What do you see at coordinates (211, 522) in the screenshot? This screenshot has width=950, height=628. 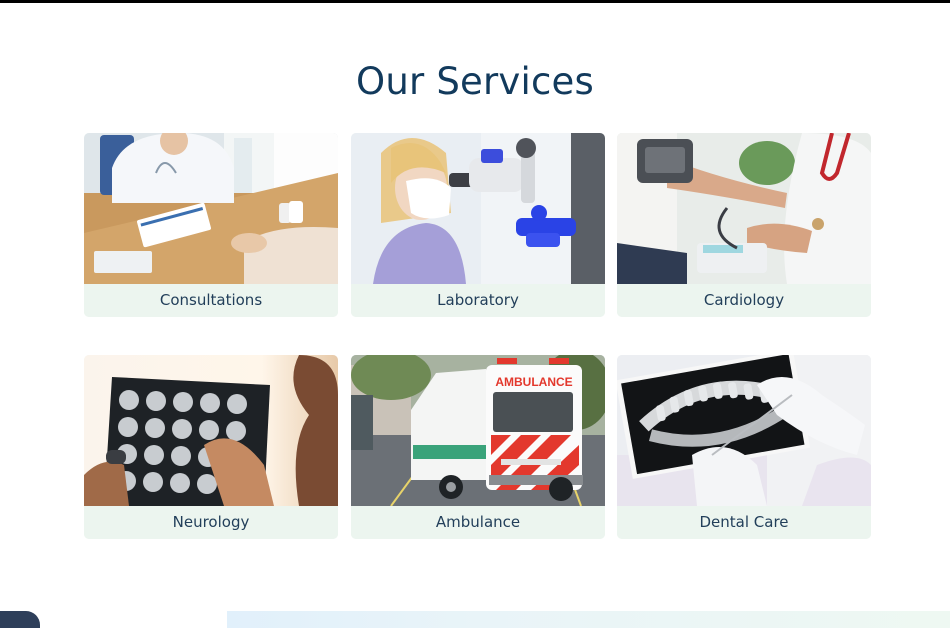 I see `service-label: Neurology` at bounding box center [211, 522].